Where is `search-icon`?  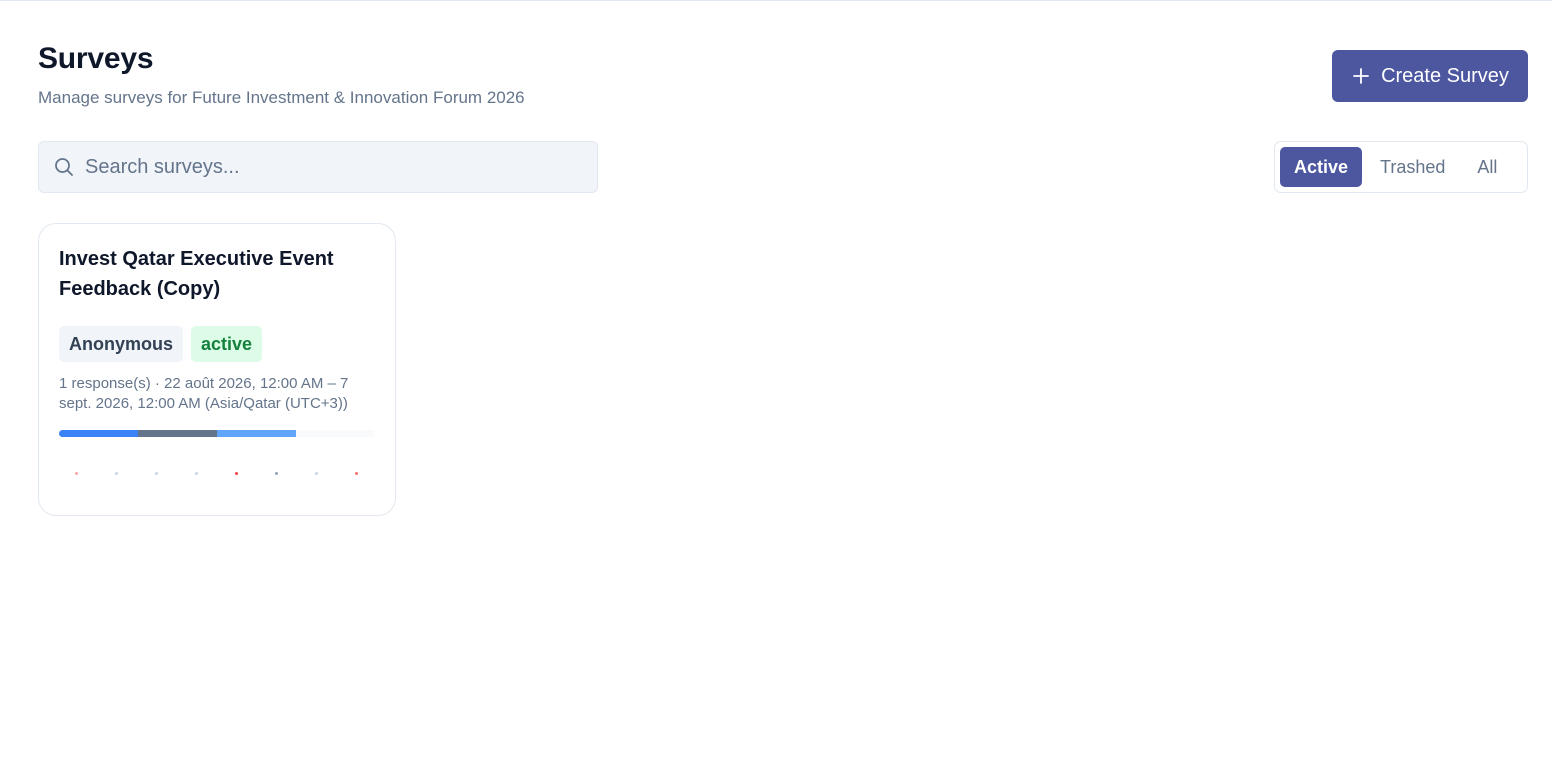 search-icon is located at coordinates (64, 167).